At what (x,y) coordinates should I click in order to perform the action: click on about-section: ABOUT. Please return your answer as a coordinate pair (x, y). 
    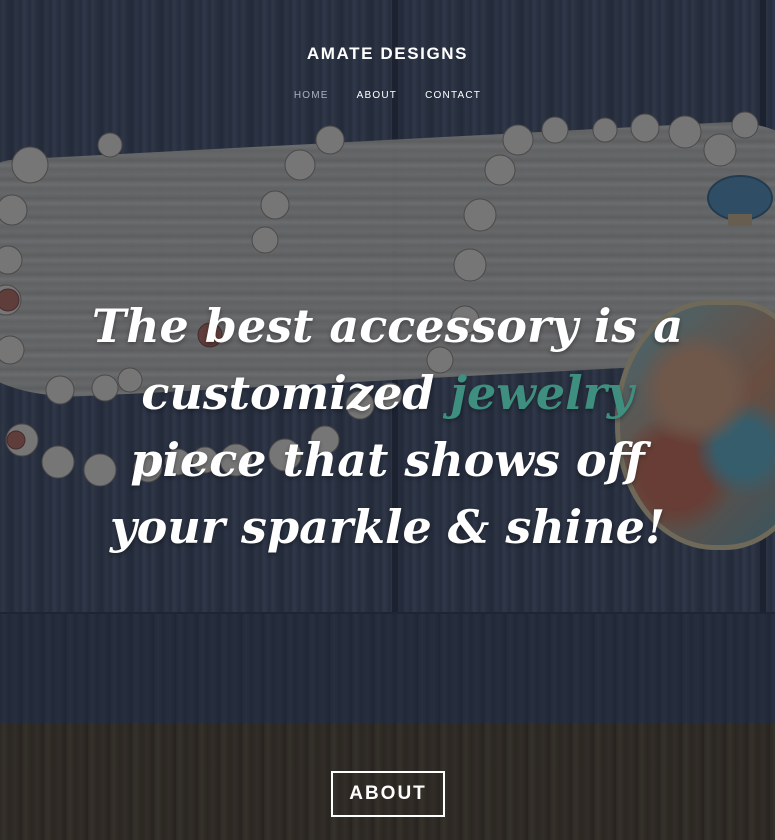
    Looking at the image, I should click on (387, 781).